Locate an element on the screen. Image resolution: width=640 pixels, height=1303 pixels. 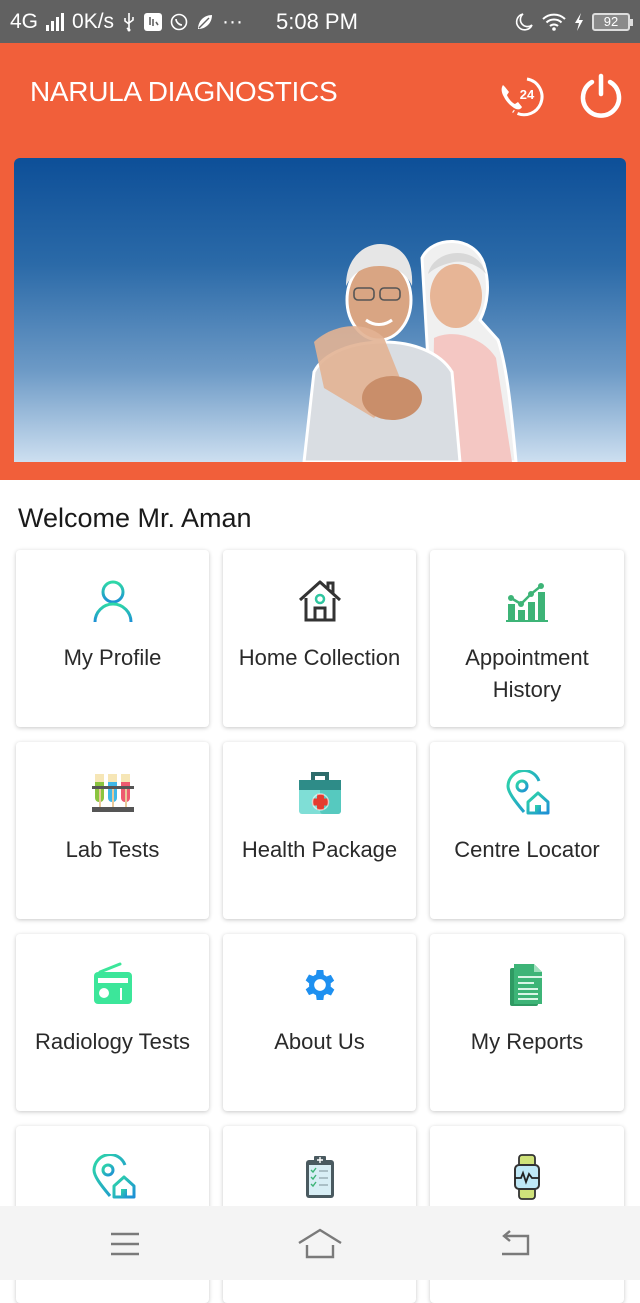
test-tubes-icon is located at coordinates (113, 793).